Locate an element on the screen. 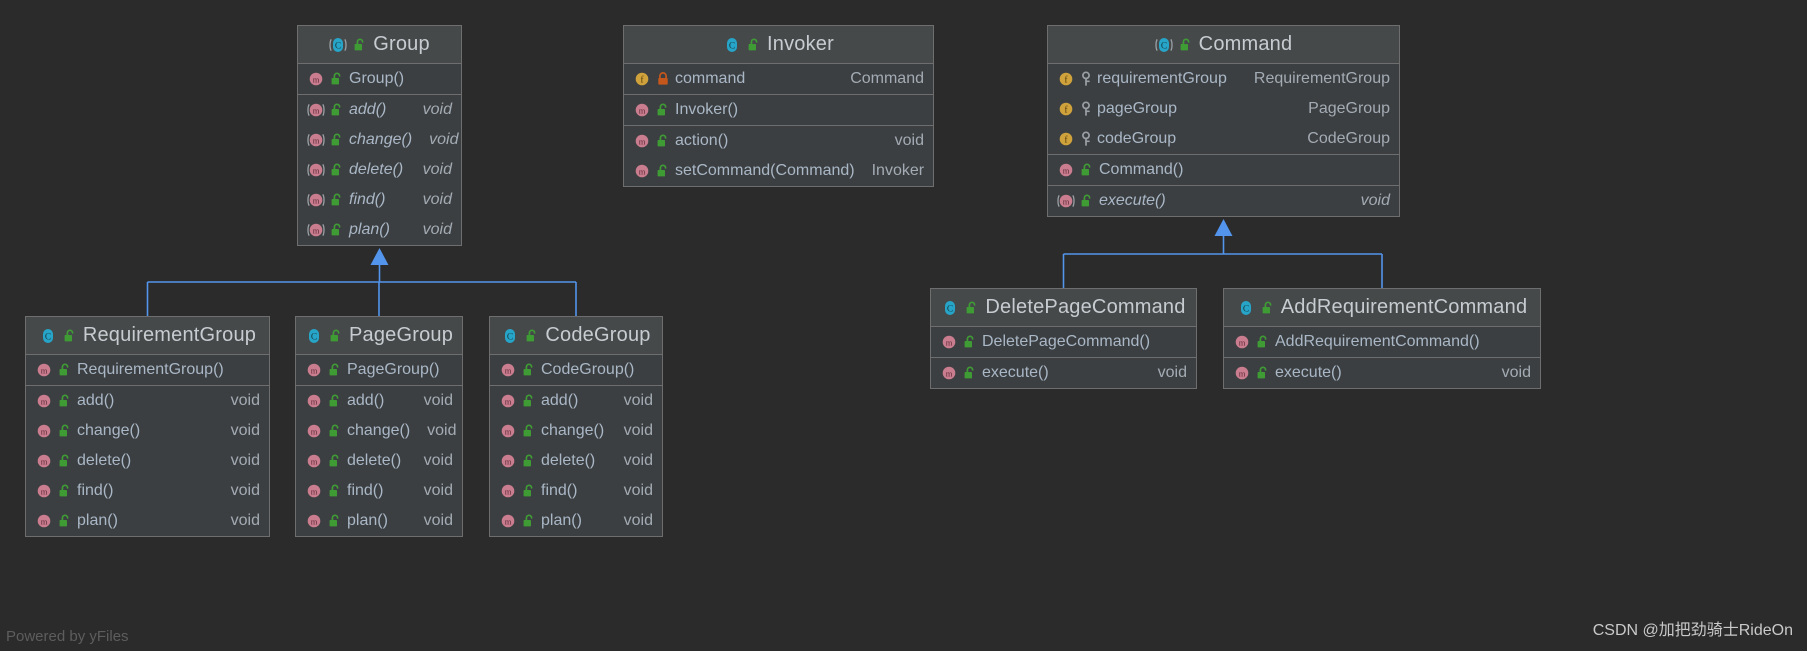  member-row: m action() void is located at coordinates (778, 141).